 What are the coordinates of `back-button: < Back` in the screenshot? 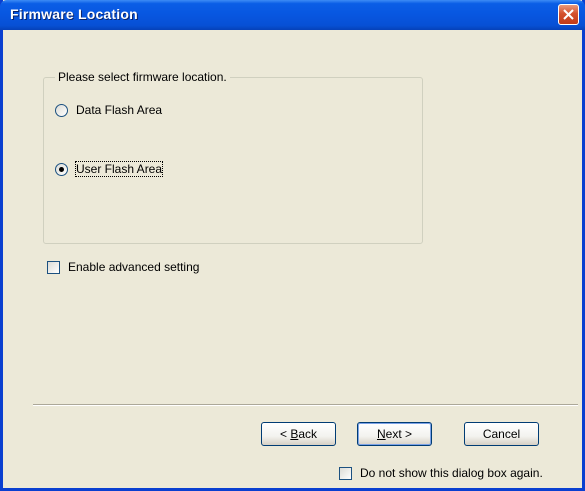 It's located at (298, 434).